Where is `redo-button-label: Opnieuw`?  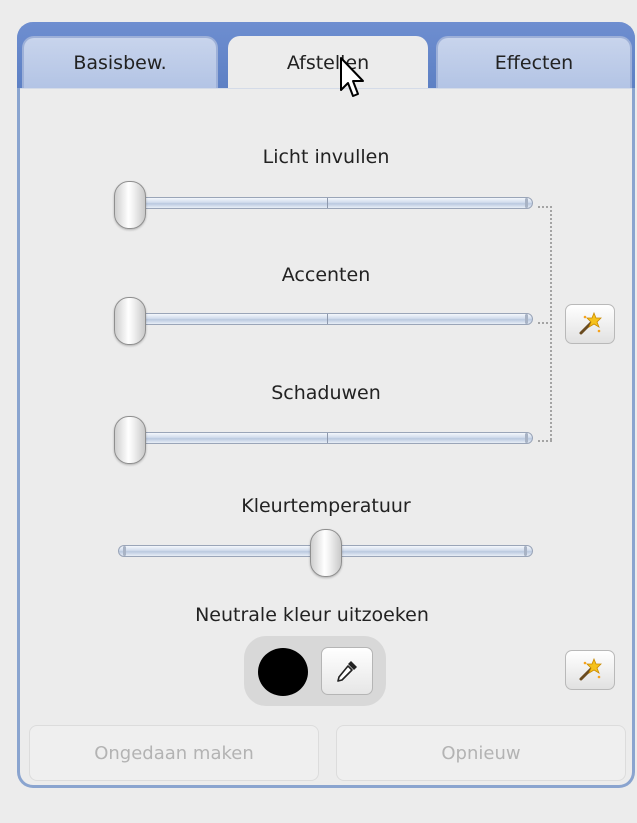
redo-button-label: Opnieuw is located at coordinates (481, 753).